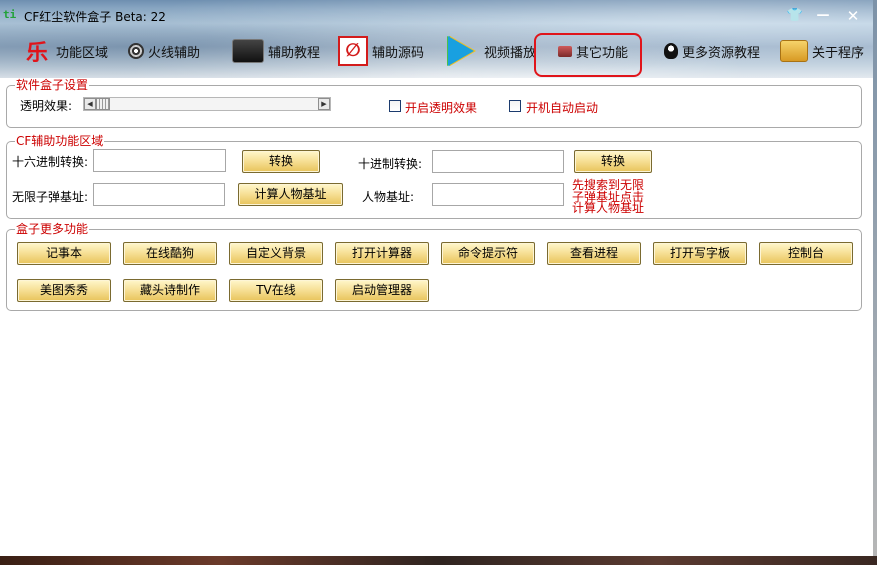 This screenshot has width=877, height=565. Describe the element at coordinates (294, 53) in the screenshot. I see `toolbar-item-label: 辅助教程` at that location.